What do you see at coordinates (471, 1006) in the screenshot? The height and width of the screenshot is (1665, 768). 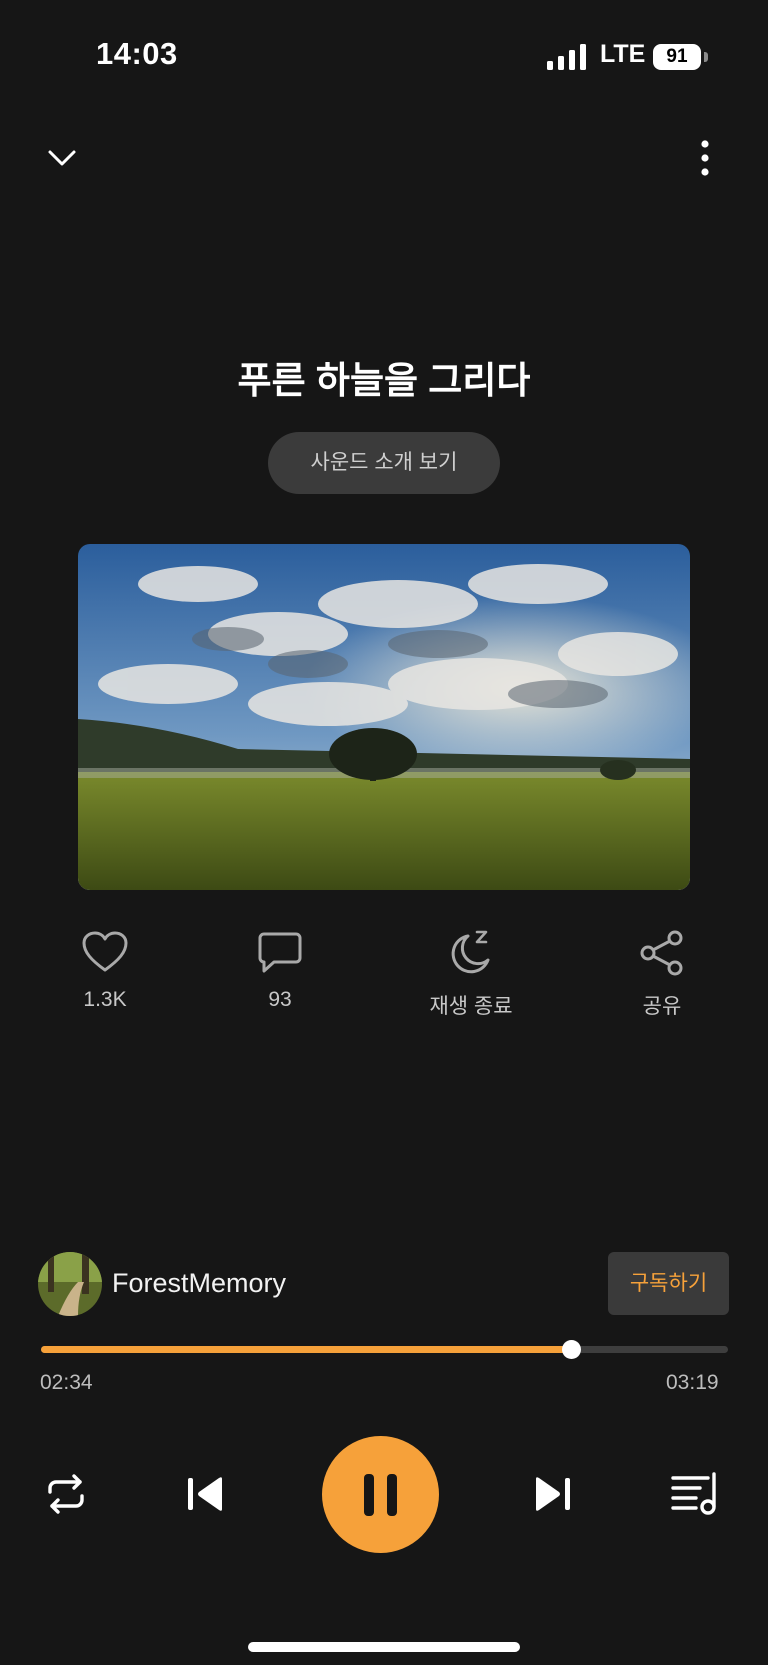 I see `sleep-timer-label: 재생 종료` at bounding box center [471, 1006].